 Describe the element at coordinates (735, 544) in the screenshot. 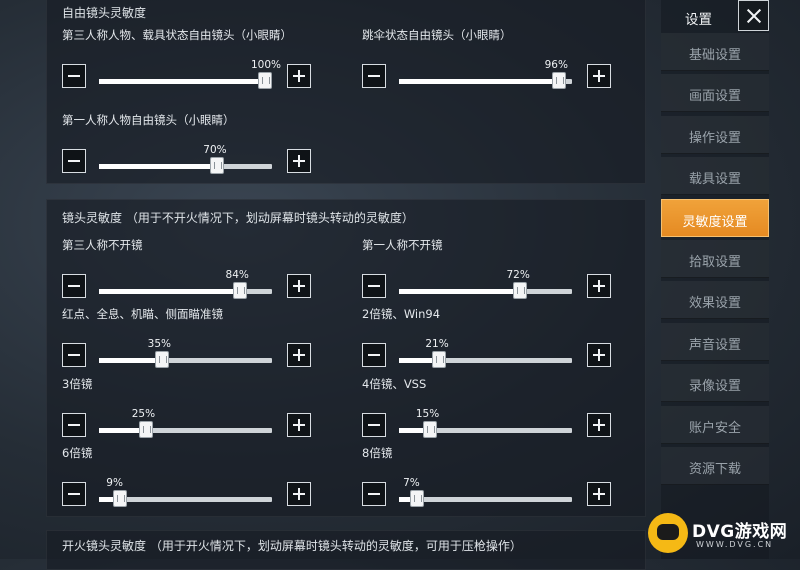

I see `watermark-sub: WWW.DVG.CN` at that location.